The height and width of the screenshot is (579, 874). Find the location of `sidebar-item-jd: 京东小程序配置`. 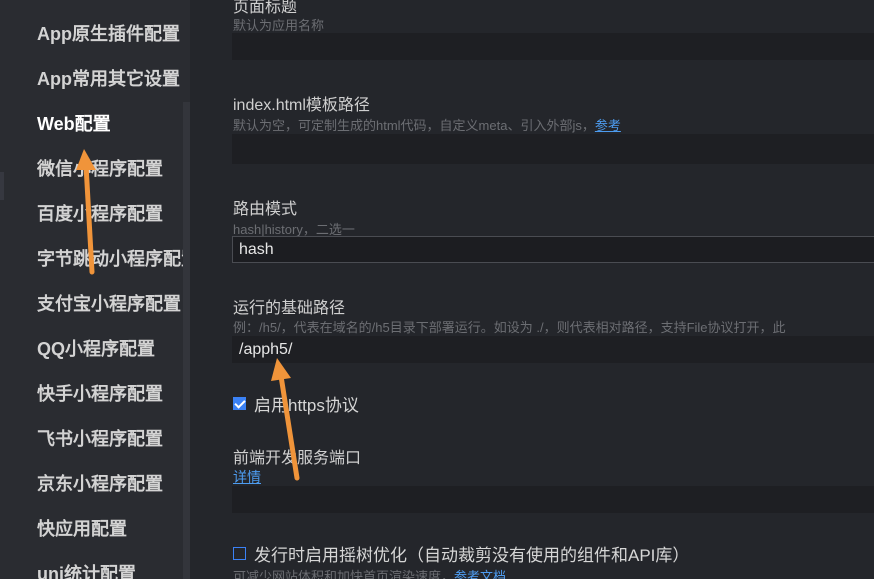

sidebar-item-jd: 京东小程序配置 is located at coordinates (112, 484).